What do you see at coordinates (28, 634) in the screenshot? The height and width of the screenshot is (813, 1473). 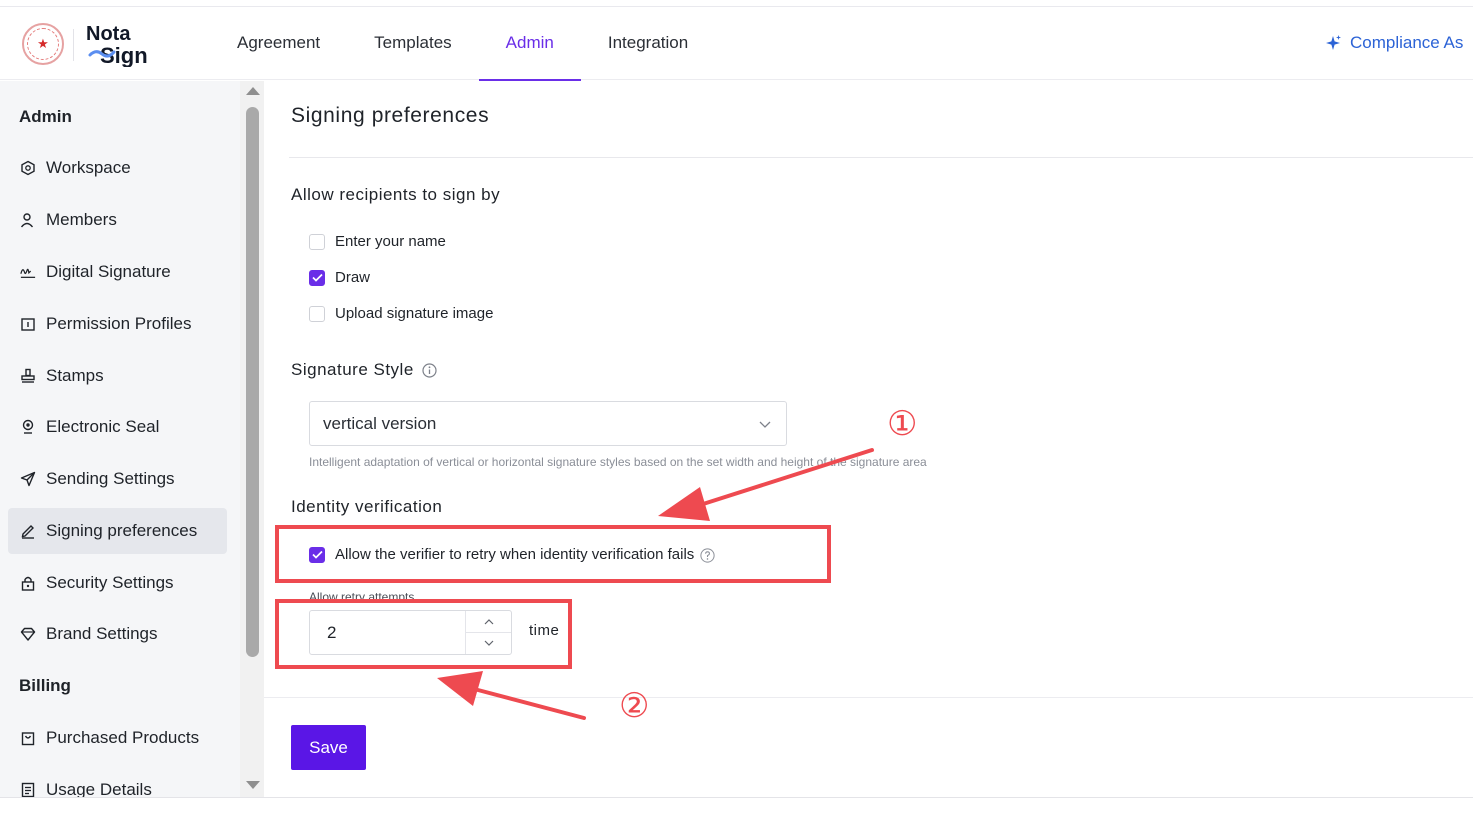 I see `diamond-icon` at bounding box center [28, 634].